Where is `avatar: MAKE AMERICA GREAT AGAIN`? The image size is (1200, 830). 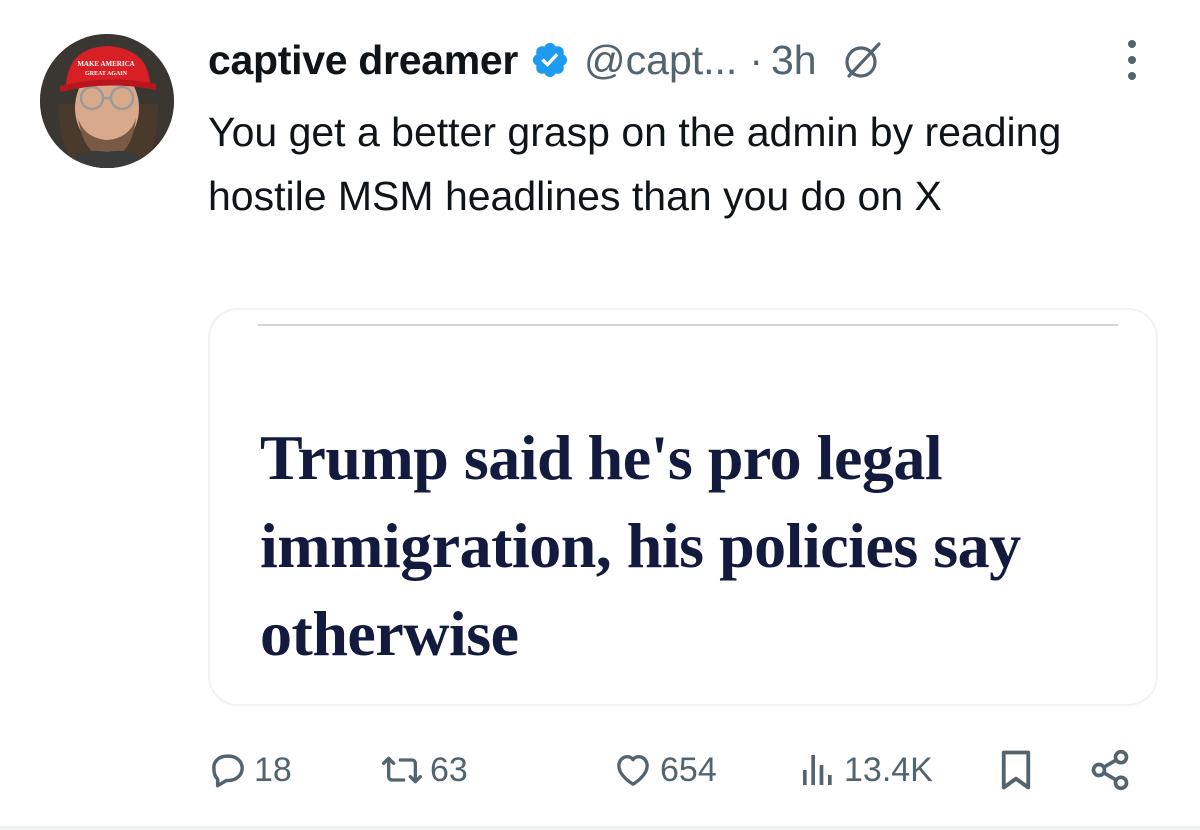 avatar: MAKE AMERICA GREAT AGAIN is located at coordinates (107, 101).